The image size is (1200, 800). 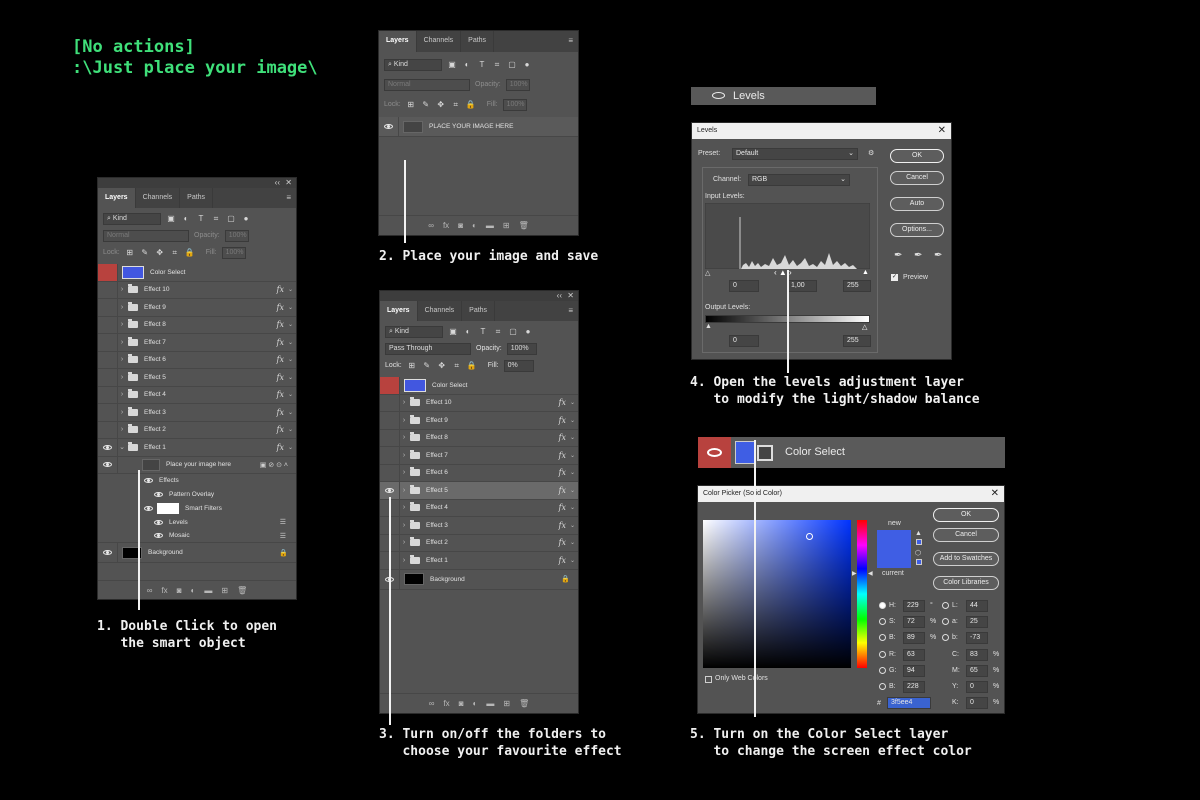 What do you see at coordinates (777, 594) in the screenshot?
I see `color-field` at bounding box center [777, 594].